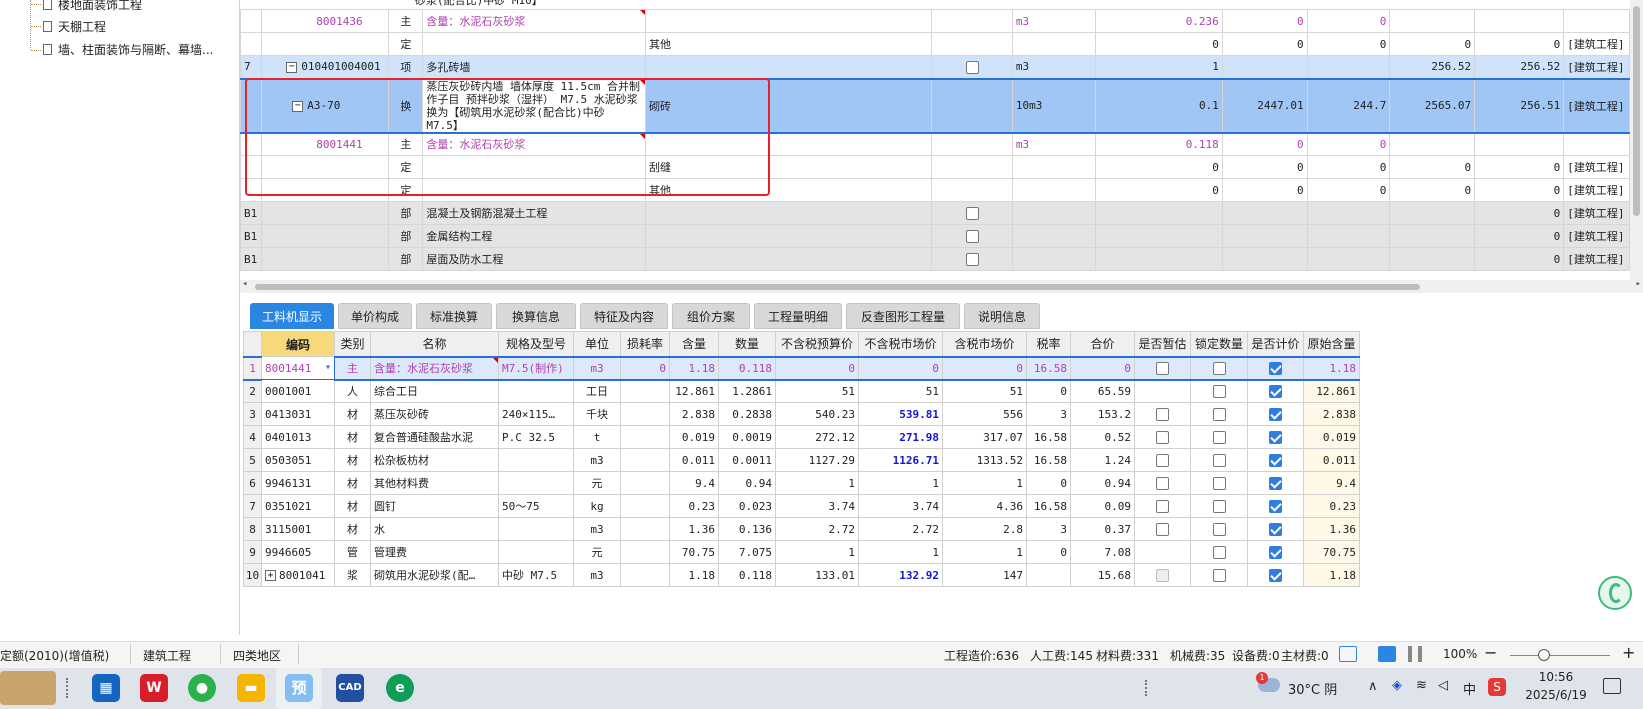 Image resolution: width=1643 pixels, height=709 pixels. I want to click on cell-orig: 1.18, so click(1331, 368).